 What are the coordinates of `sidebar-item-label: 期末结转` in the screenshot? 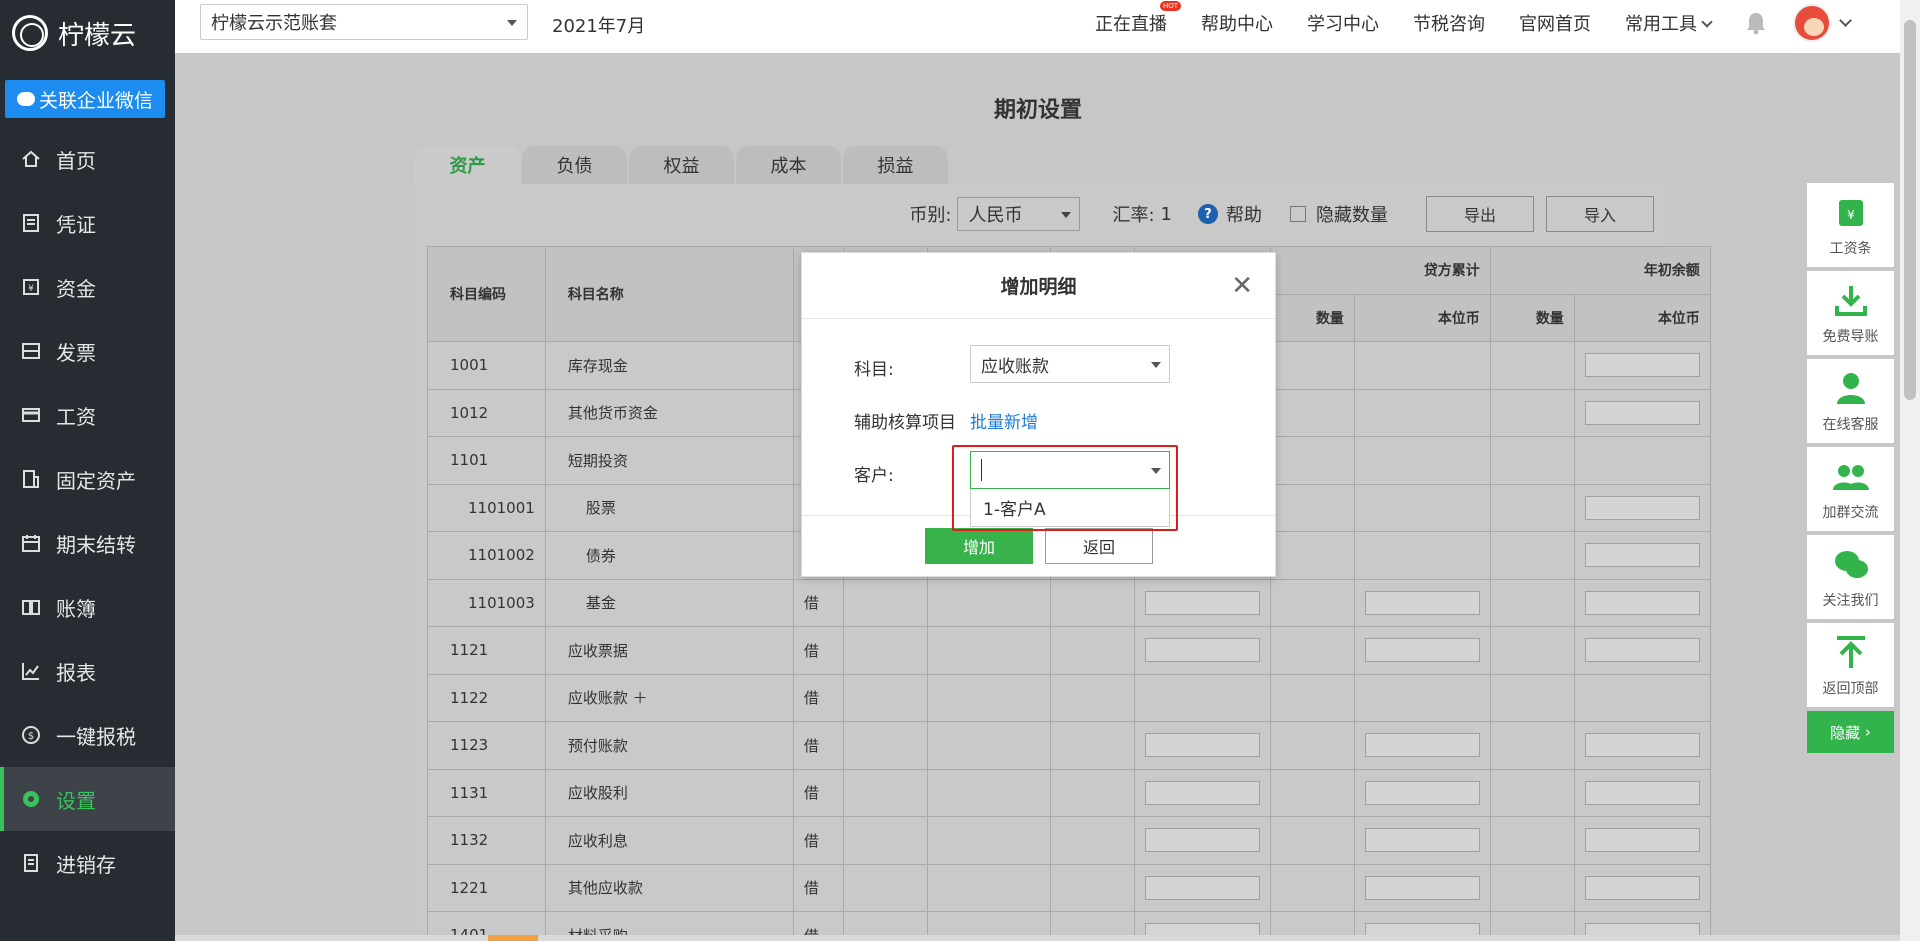 It's located at (96, 544).